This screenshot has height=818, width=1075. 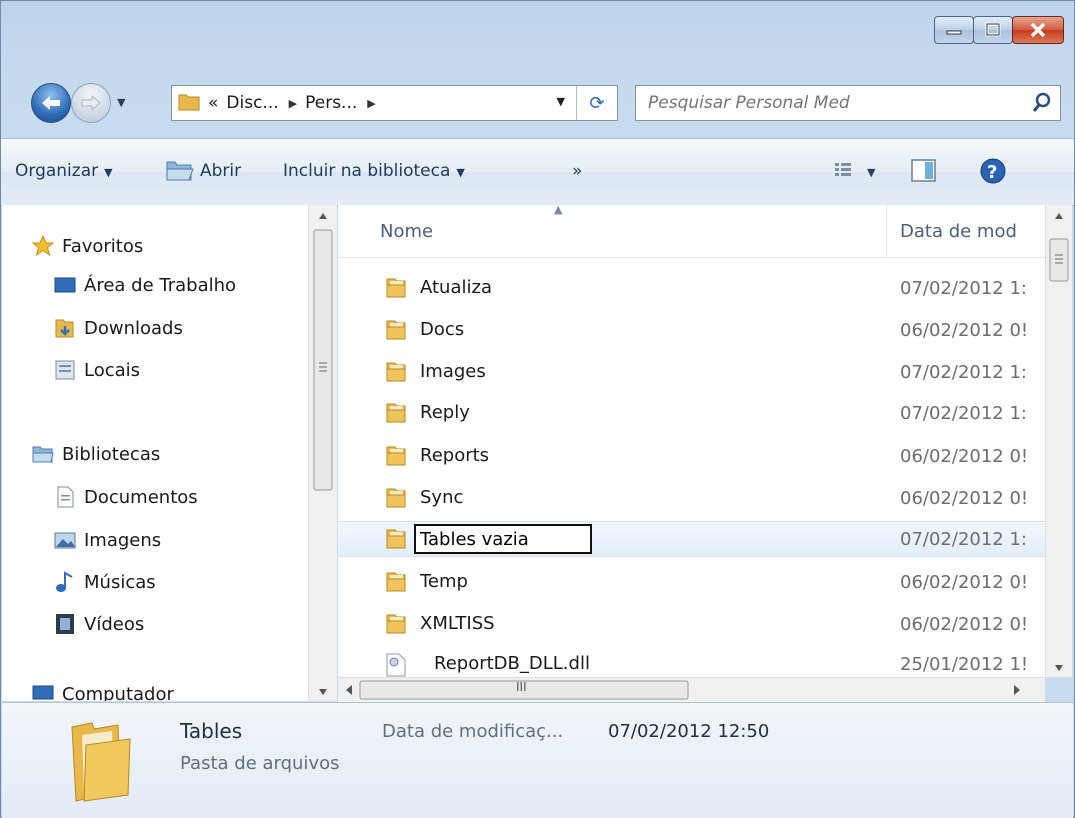 What do you see at coordinates (396, 665) in the screenshot?
I see `dll-file-icon` at bounding box center [396, 665].